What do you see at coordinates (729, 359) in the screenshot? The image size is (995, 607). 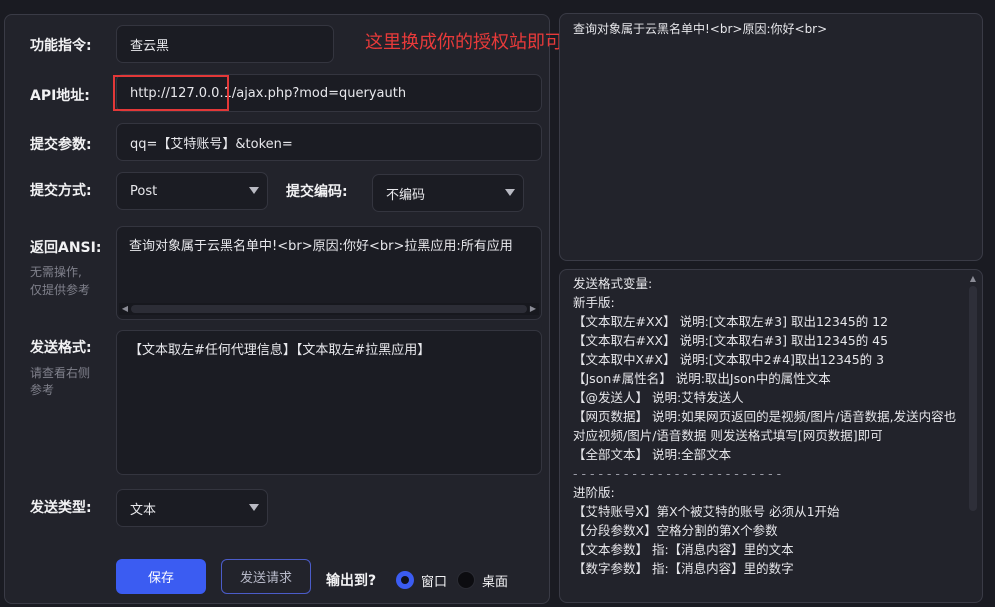 I see `help-line: 【文本取中X#X】 说明:[文本取中2#4]取出12345的 3` at bounding box center [729, 359].